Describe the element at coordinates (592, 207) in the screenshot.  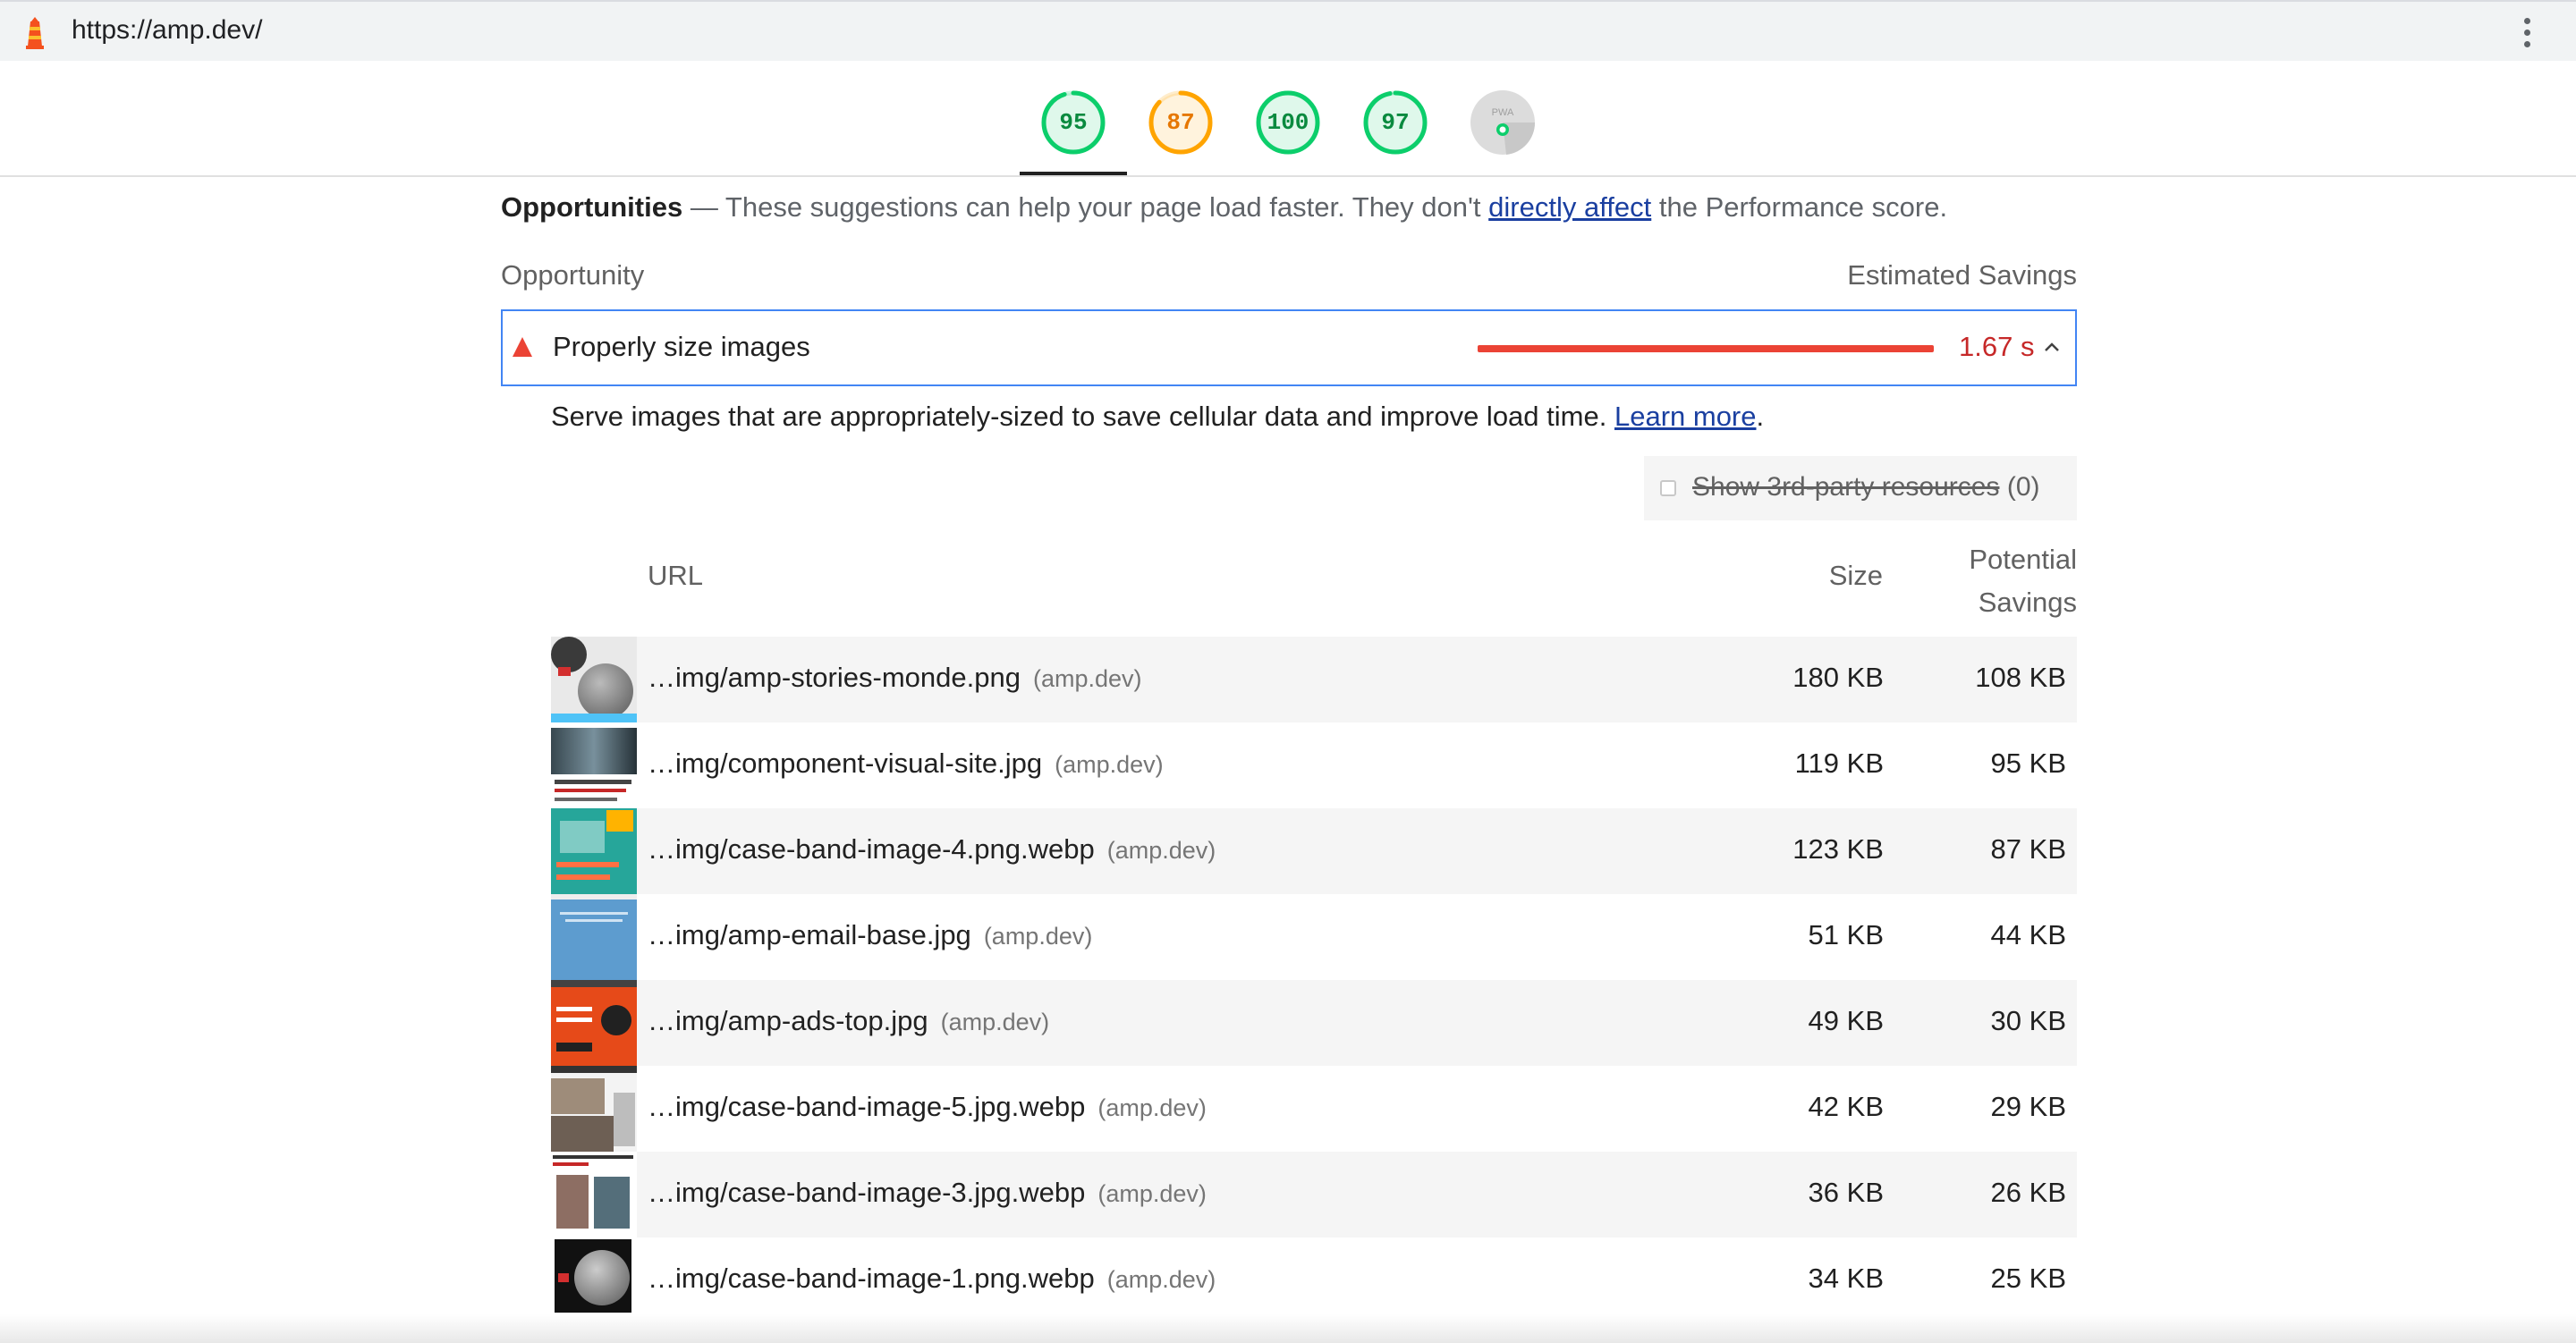
I see `section-title: Opportunities` at that location.